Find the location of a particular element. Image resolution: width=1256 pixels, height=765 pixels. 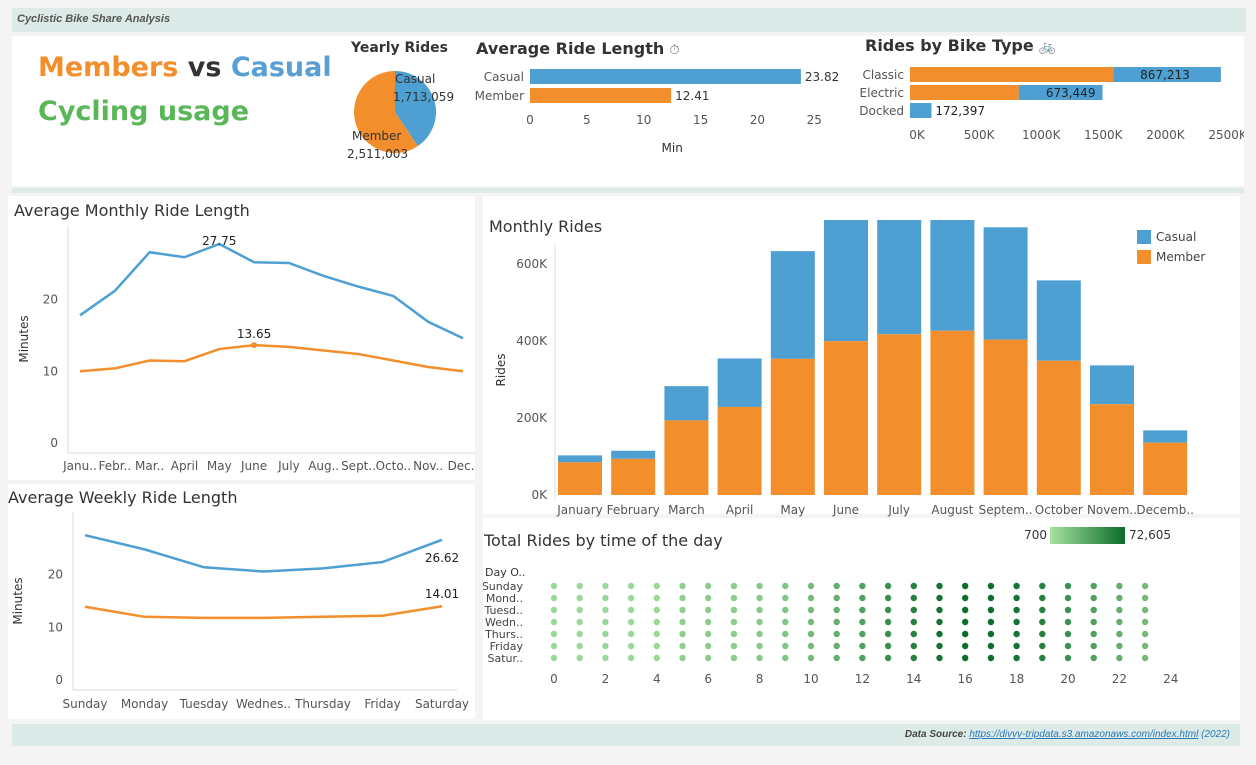

pie-value-member: 2,511,003 is located at coordinates (377, 154).